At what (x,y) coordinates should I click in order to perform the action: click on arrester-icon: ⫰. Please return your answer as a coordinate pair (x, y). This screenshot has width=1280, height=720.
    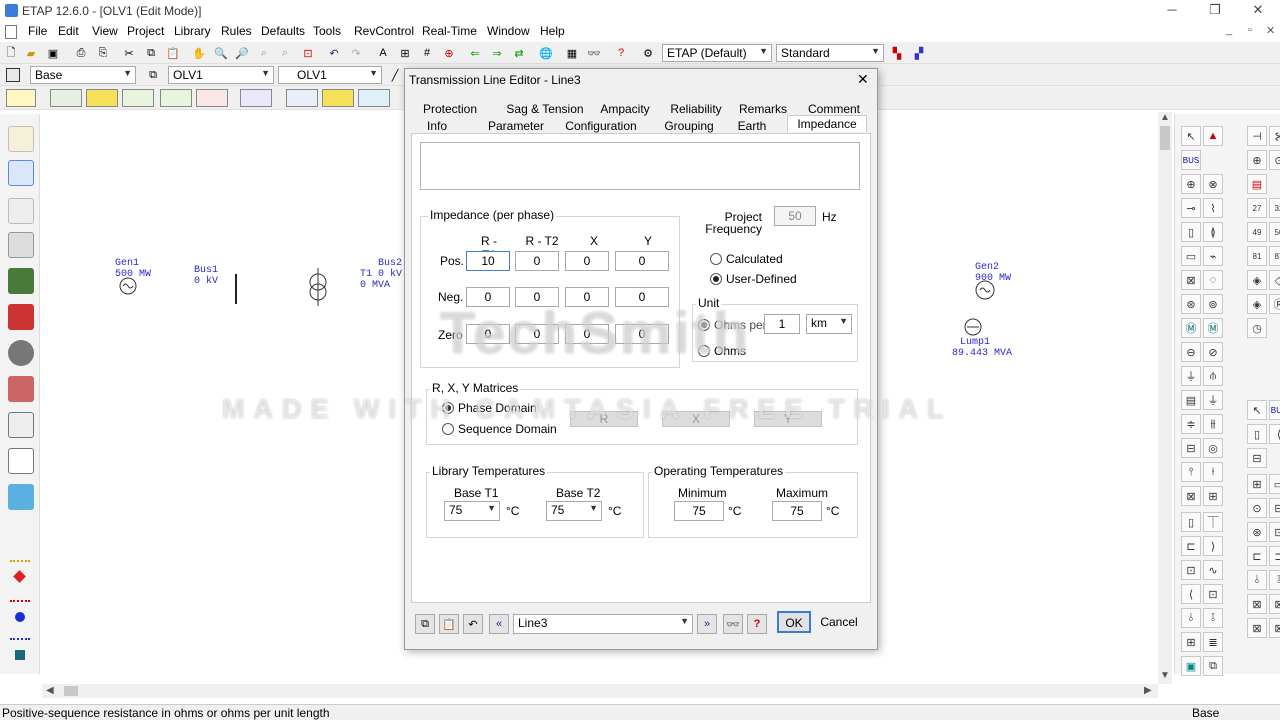
    Looking at the image, I should click on (1191, 618).